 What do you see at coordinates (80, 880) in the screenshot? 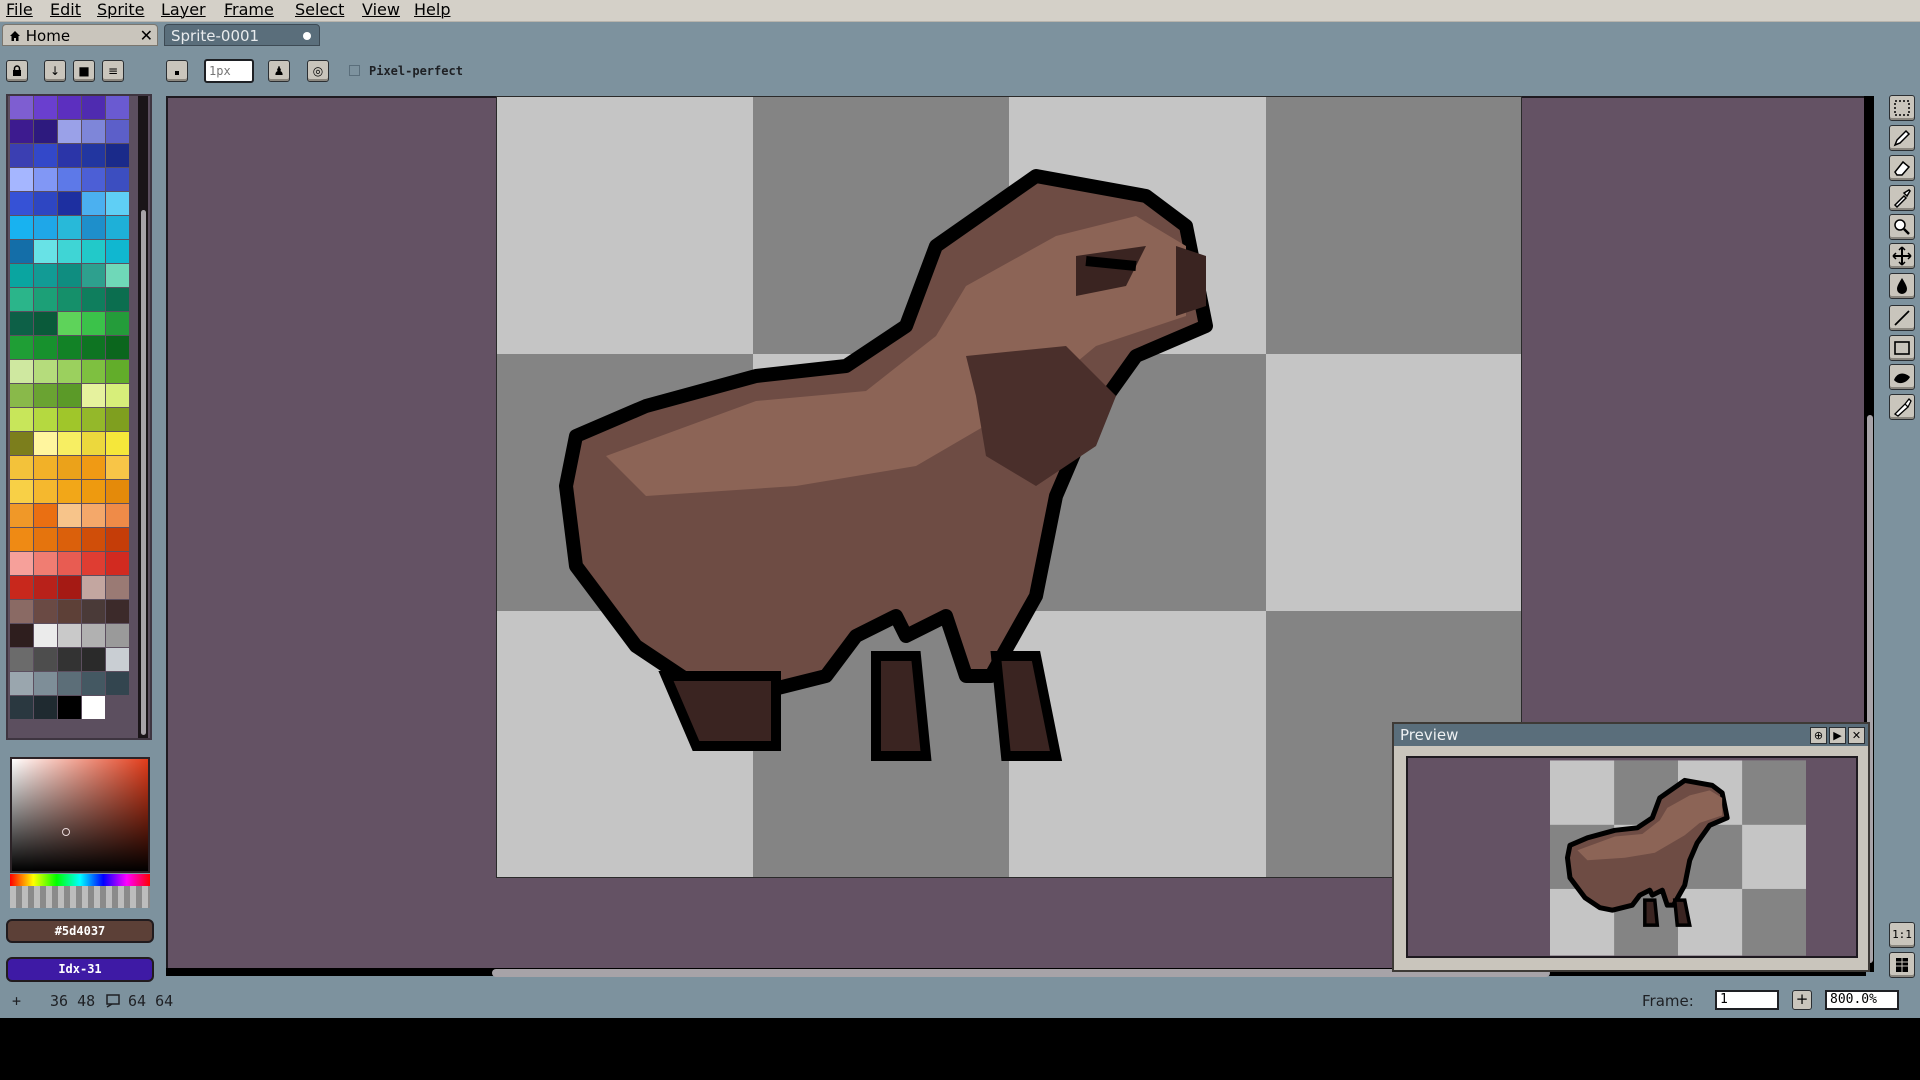
I see `hue-slider` at bounding box center [80, 880].